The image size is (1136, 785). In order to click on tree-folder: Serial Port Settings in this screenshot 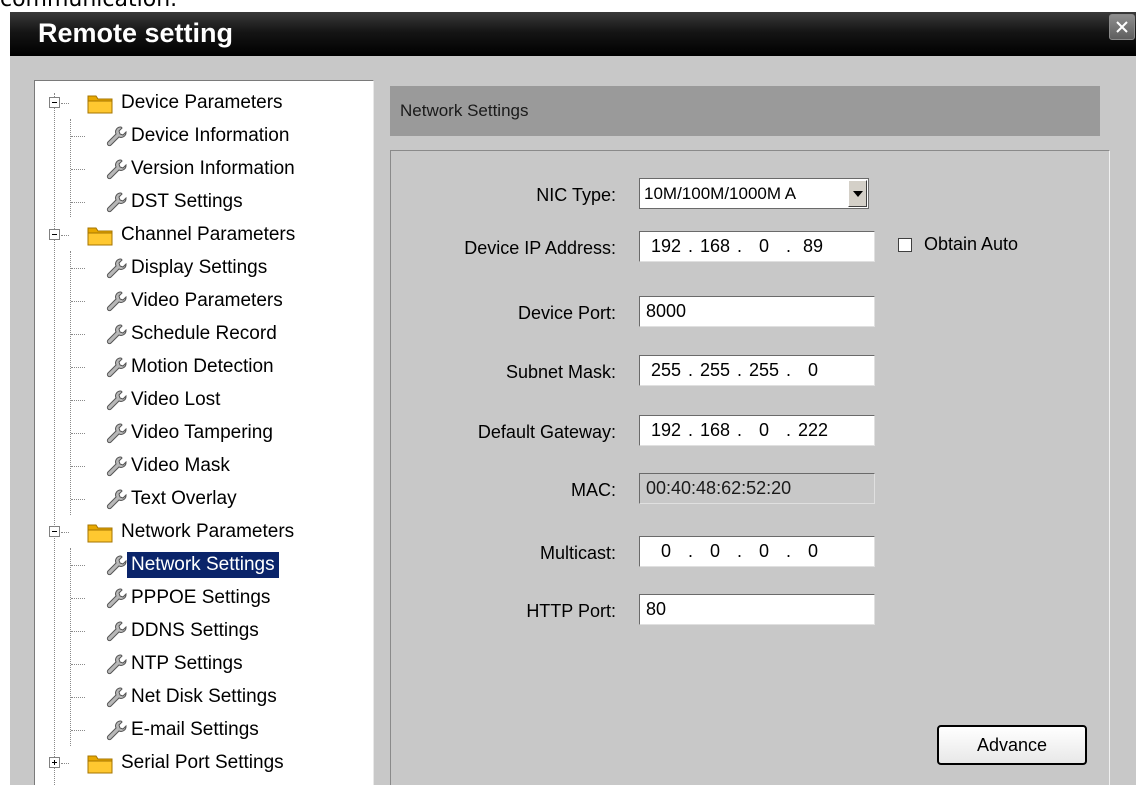, I will do `click(187, 763)`.